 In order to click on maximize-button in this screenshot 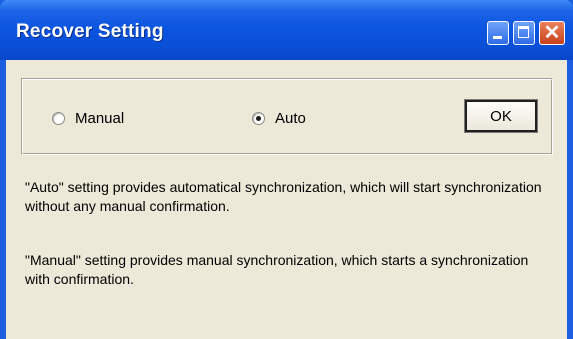, I will do `click(524, 33)`.